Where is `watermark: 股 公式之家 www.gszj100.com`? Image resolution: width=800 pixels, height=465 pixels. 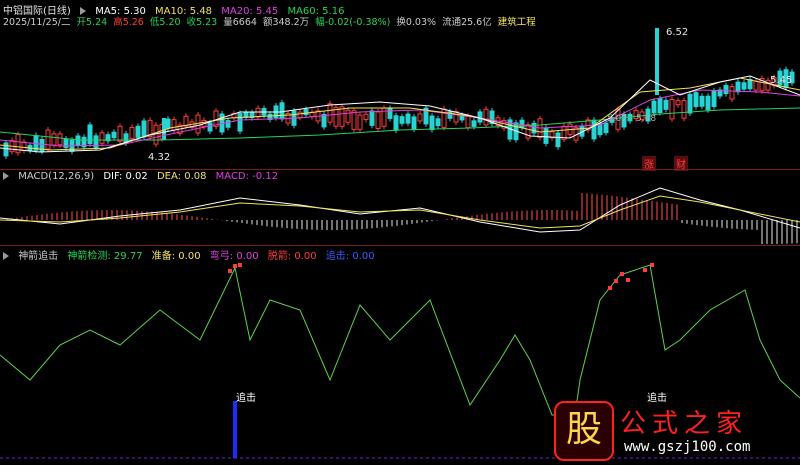
watermark: 股 公式之家 www.gszj100.com is located at coordinates (674, 431).